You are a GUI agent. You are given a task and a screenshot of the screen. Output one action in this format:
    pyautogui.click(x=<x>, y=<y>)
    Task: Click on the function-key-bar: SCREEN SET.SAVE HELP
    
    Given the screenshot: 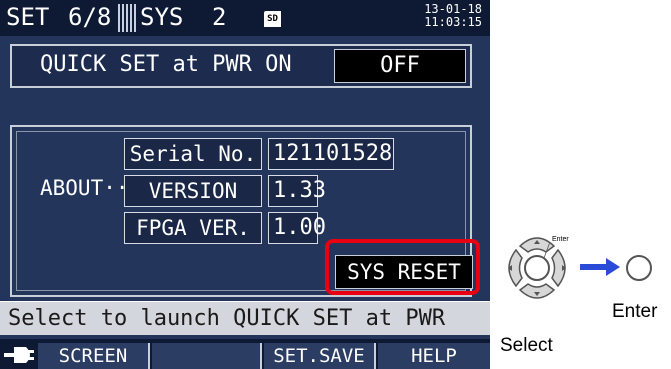 What is the action you would take?
    pyautogui.click(x=245, y=354)
    